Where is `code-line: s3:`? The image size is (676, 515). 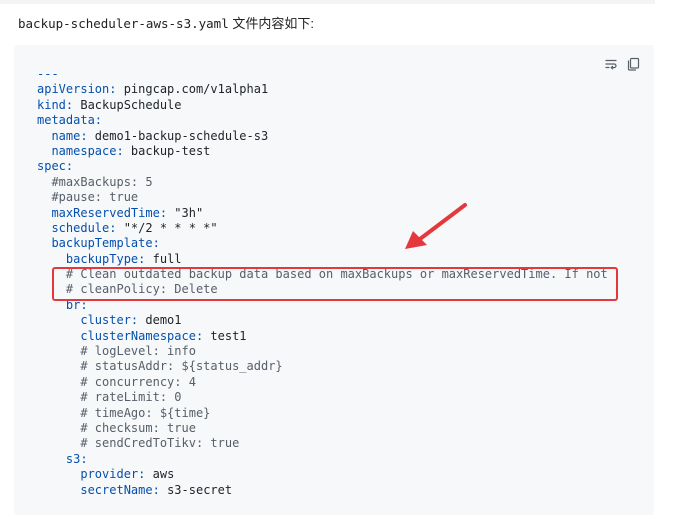 code-line: s3: is located at coordinates (314, 459).